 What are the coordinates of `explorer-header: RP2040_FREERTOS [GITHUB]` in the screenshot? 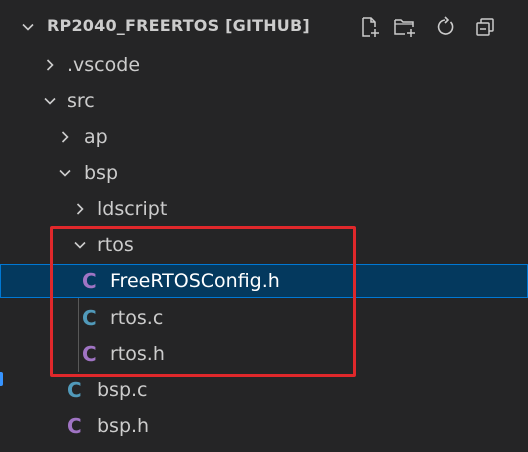 It's located at (264, 27).